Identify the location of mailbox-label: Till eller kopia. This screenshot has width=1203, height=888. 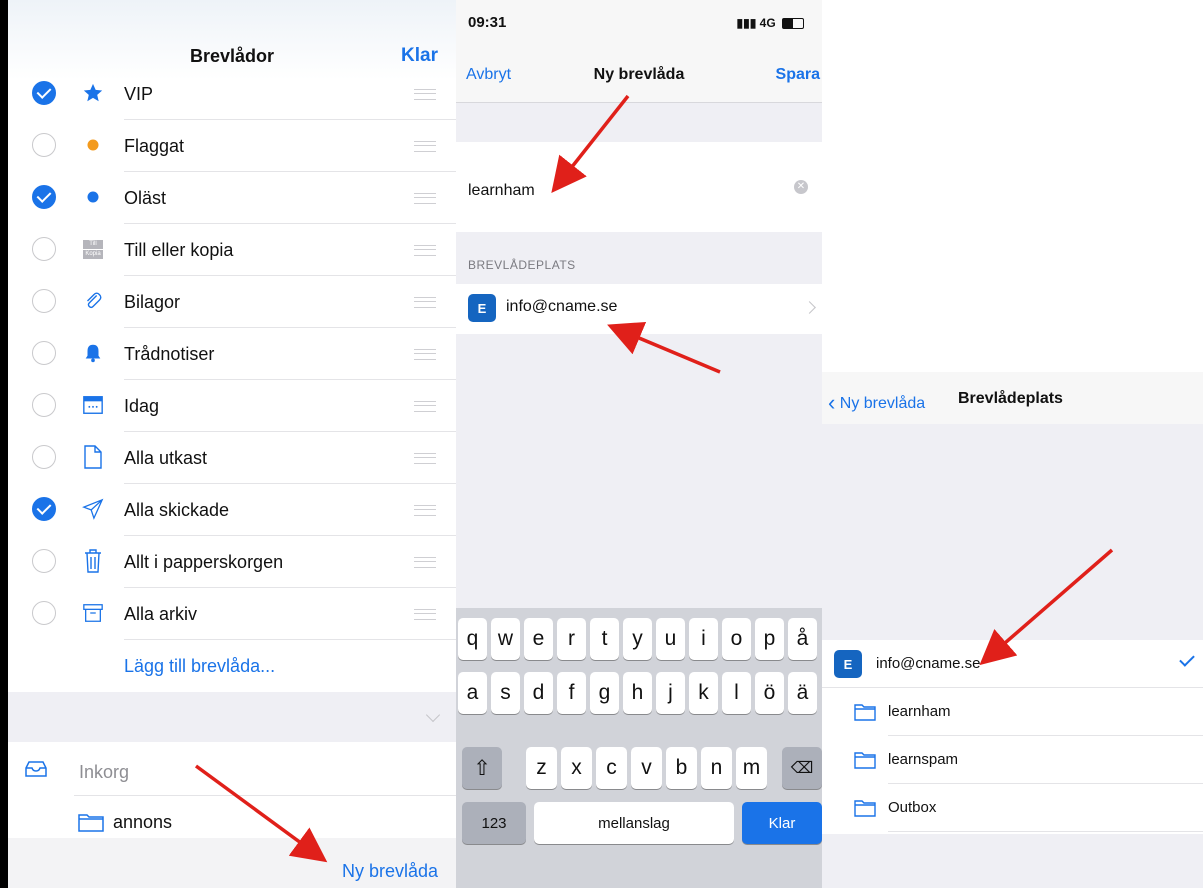
(179, 250).